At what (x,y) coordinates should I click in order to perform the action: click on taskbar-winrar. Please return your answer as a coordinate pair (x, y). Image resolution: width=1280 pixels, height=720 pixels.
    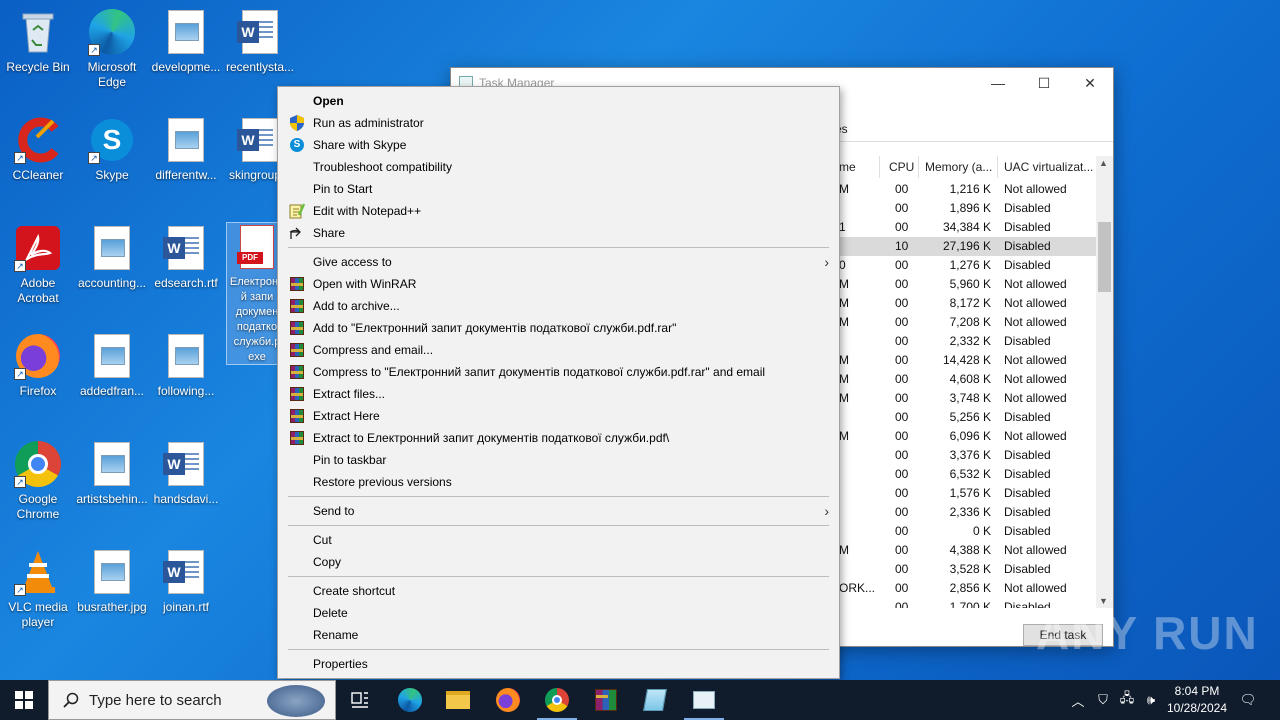
    Looking at the image, I should click on (606, 700).